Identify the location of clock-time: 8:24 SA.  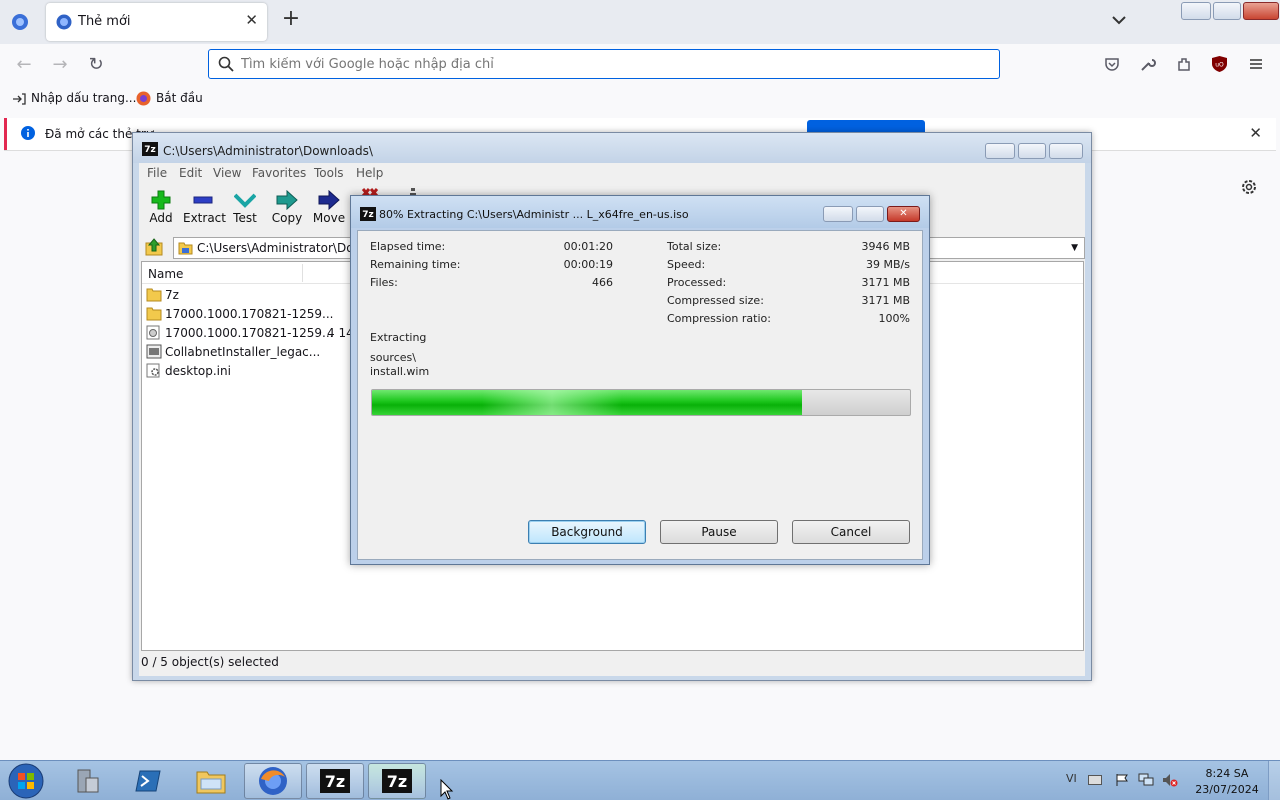
(1227, 773).